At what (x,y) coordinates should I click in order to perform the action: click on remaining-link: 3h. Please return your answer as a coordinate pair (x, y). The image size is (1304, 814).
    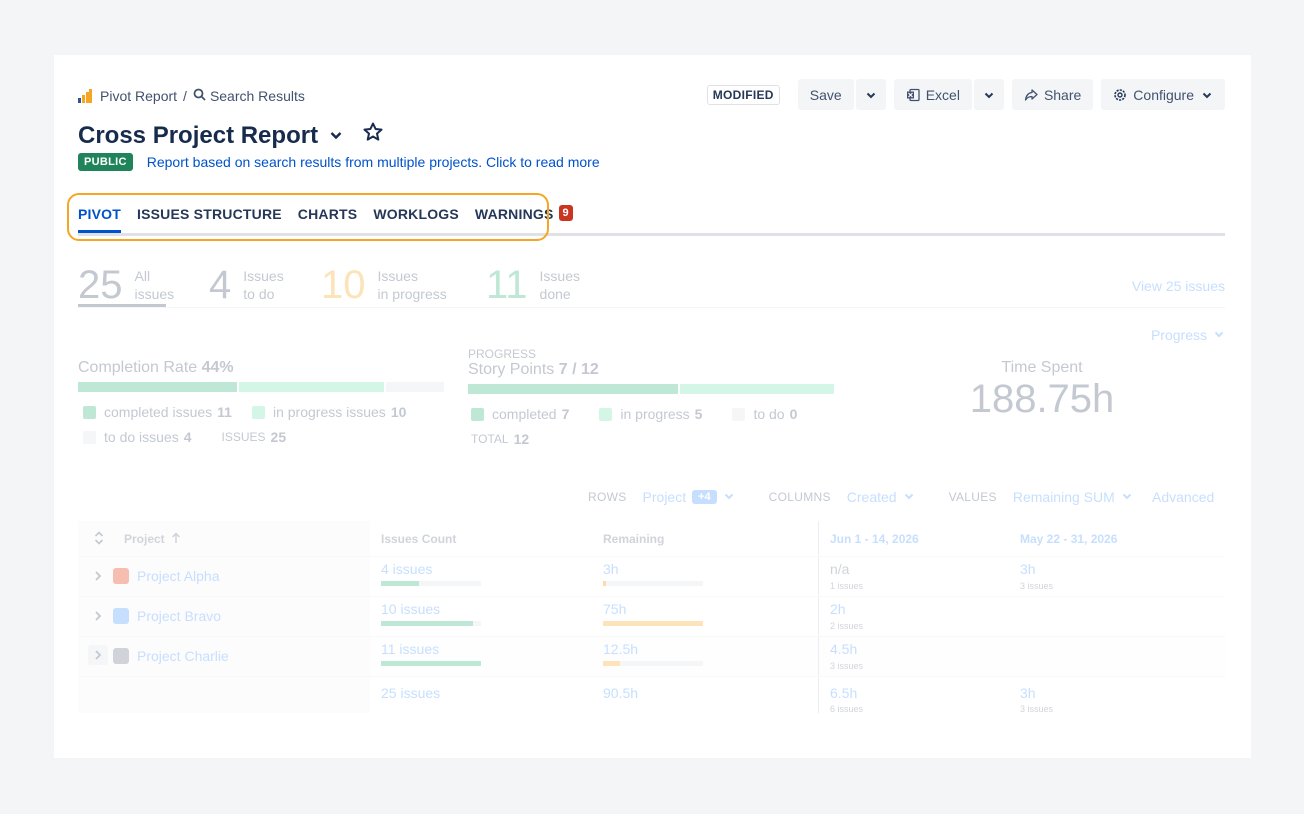
    Looking at the image, I should click on (611, 569).